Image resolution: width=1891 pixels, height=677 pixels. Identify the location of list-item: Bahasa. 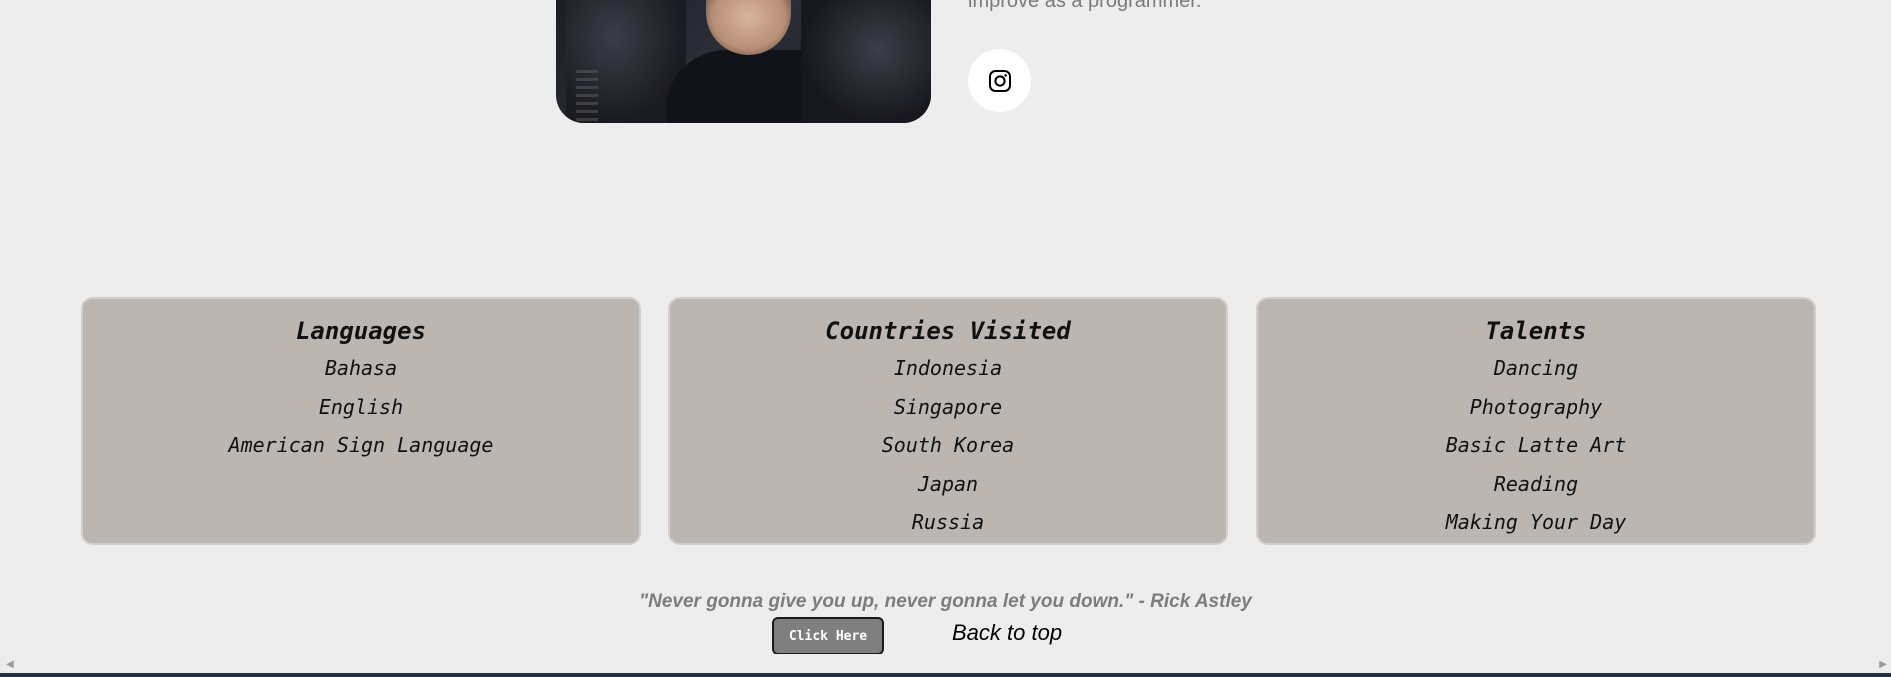
(361, 368).